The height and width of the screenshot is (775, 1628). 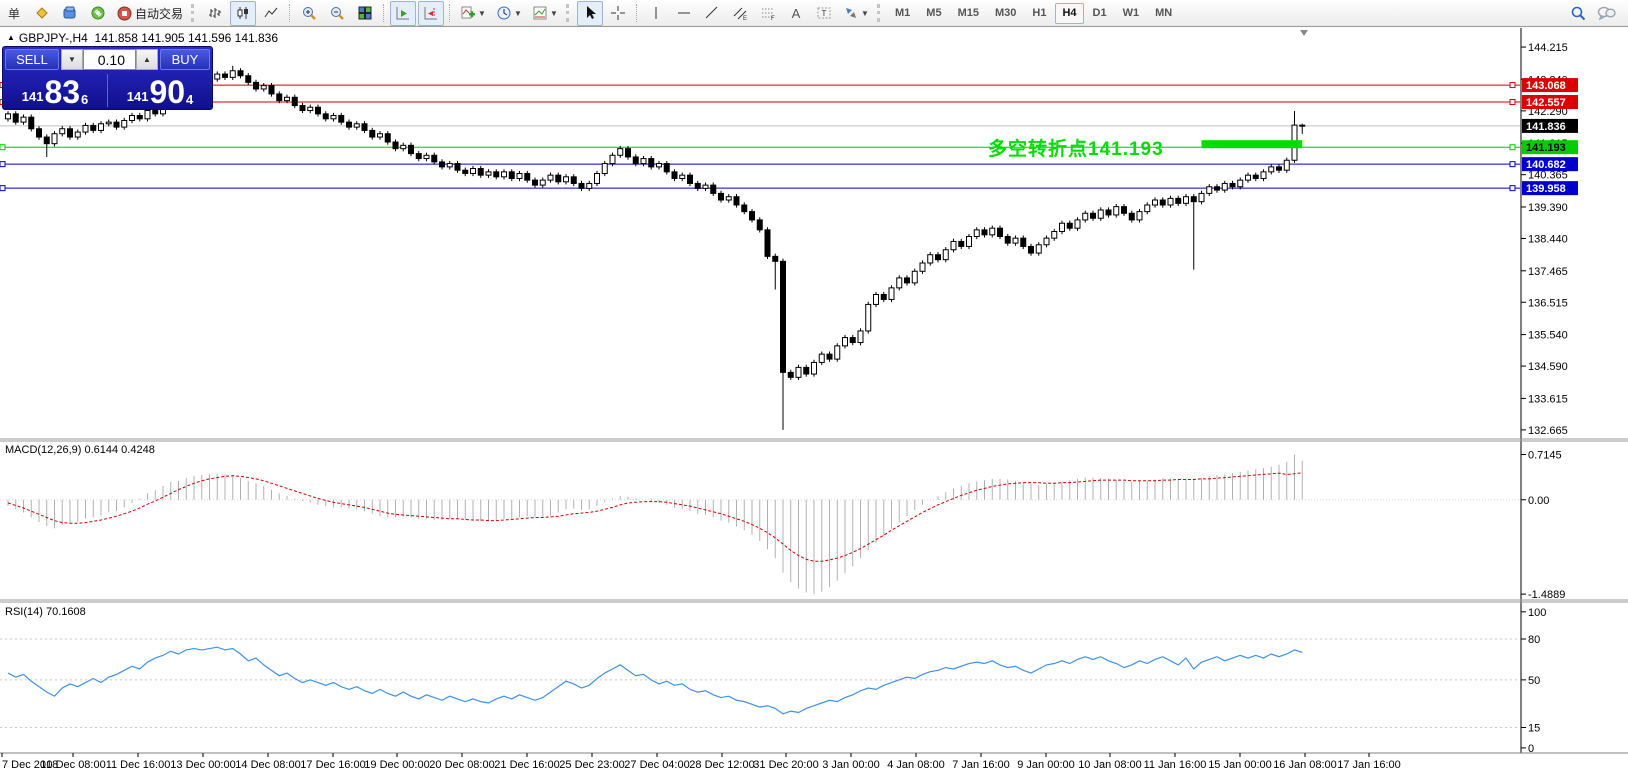 I want to click on svg-text: 139.390, so click(x=1548, y=208).